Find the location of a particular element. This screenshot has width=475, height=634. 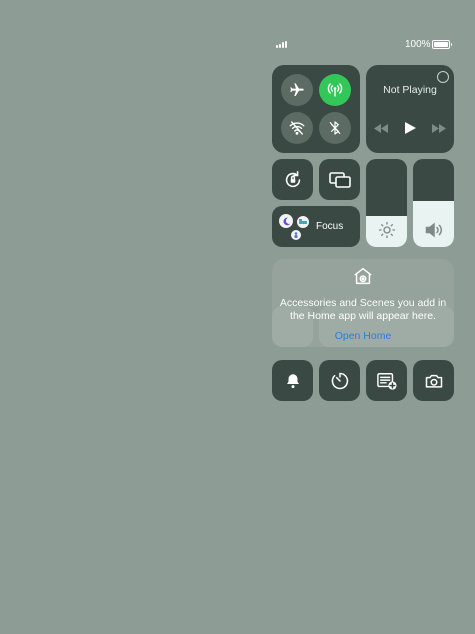

focus-label: Focus is located at coordinates (330, 226).